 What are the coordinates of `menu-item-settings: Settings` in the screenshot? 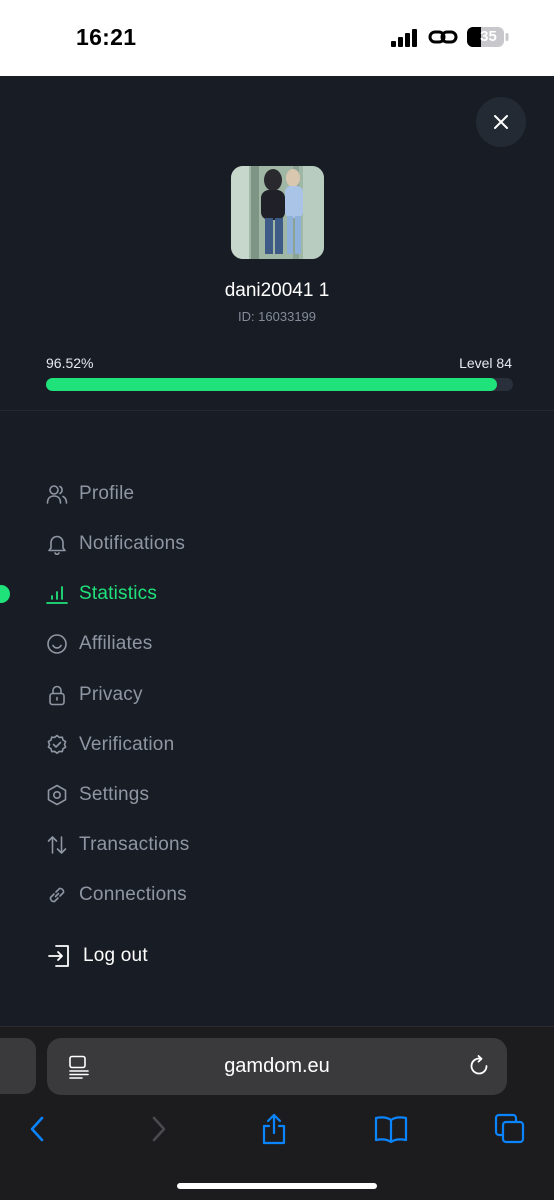 It's located at (256, 795).